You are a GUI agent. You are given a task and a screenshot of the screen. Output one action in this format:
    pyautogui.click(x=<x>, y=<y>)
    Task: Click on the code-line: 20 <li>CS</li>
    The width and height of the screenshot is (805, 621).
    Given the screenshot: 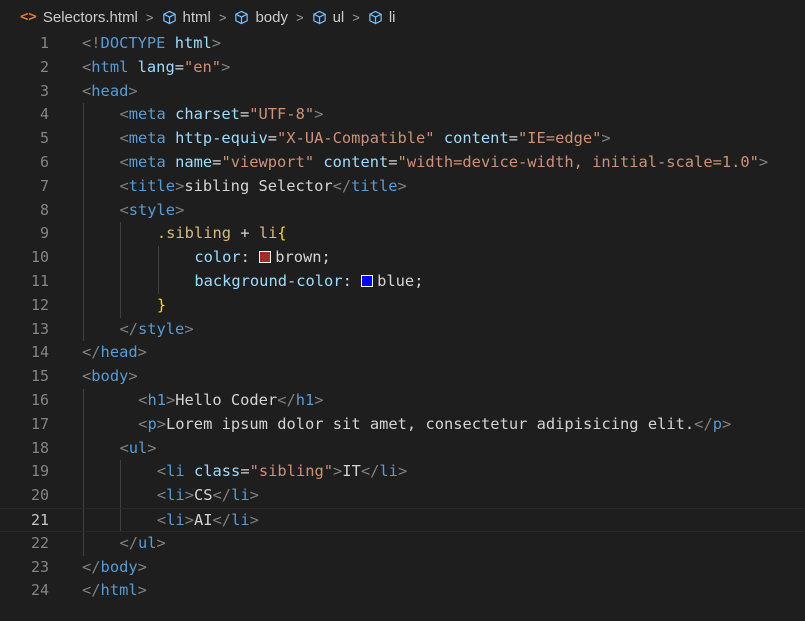 What is the action you would take?
    pyautogui.click(x=402, y=496)
    